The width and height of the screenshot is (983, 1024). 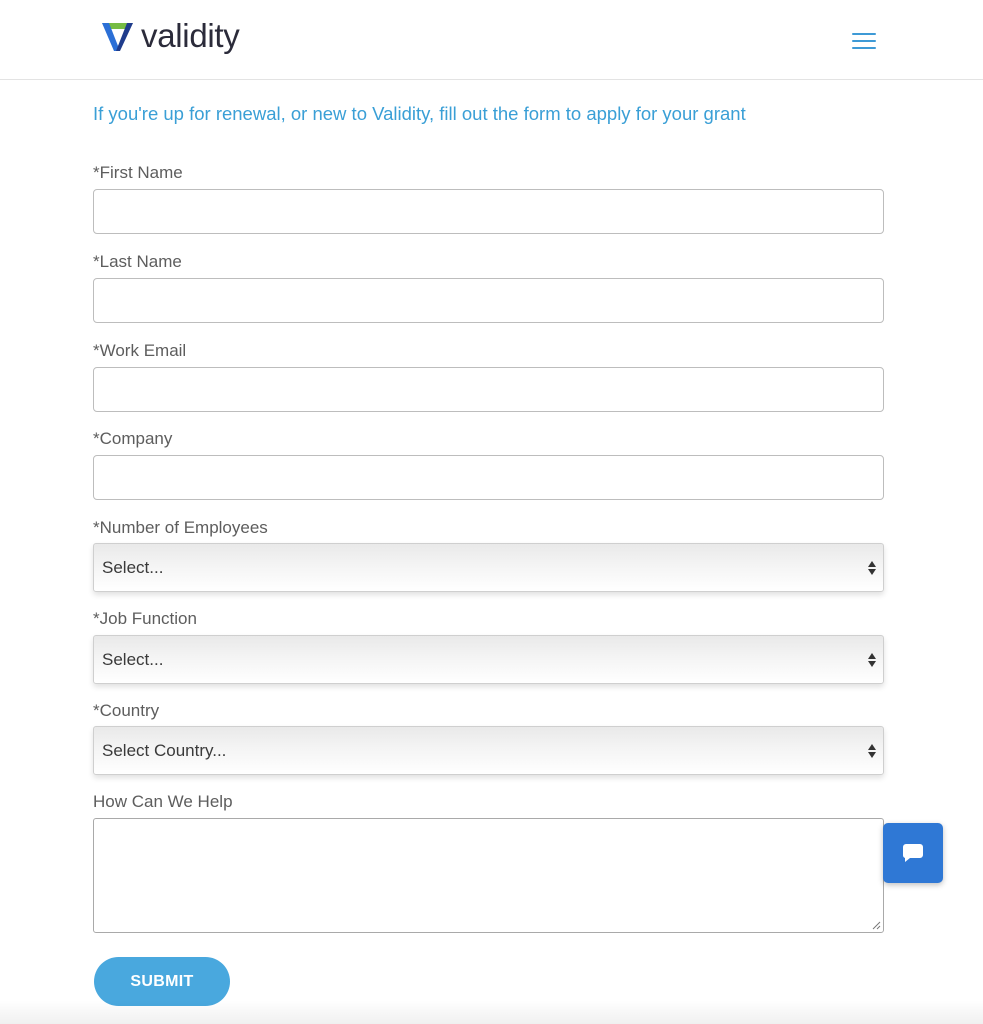 What do you see at coordinates (138, 172) in the screenshot?
I see `first-name-label: *First Name` at bounding box center [138, 172].